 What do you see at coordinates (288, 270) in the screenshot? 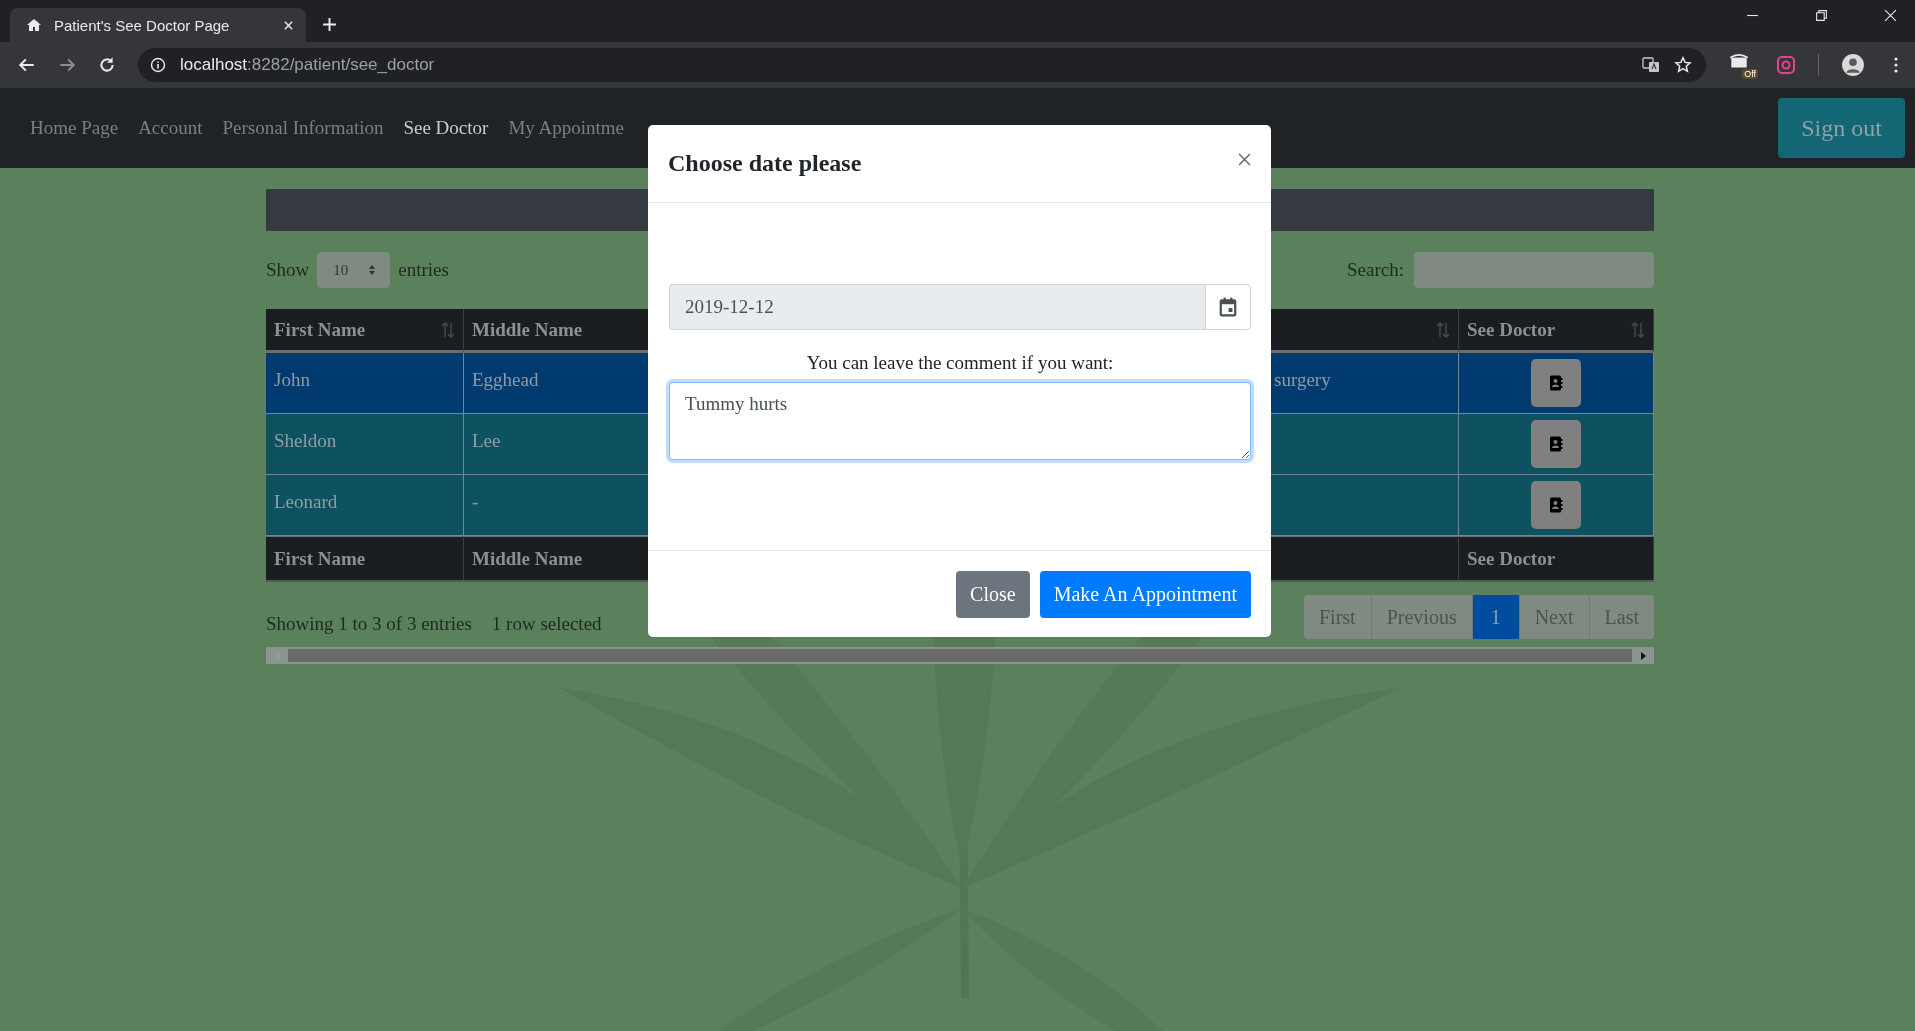
I see `show-label: Show` at bounding box center [288, 270].